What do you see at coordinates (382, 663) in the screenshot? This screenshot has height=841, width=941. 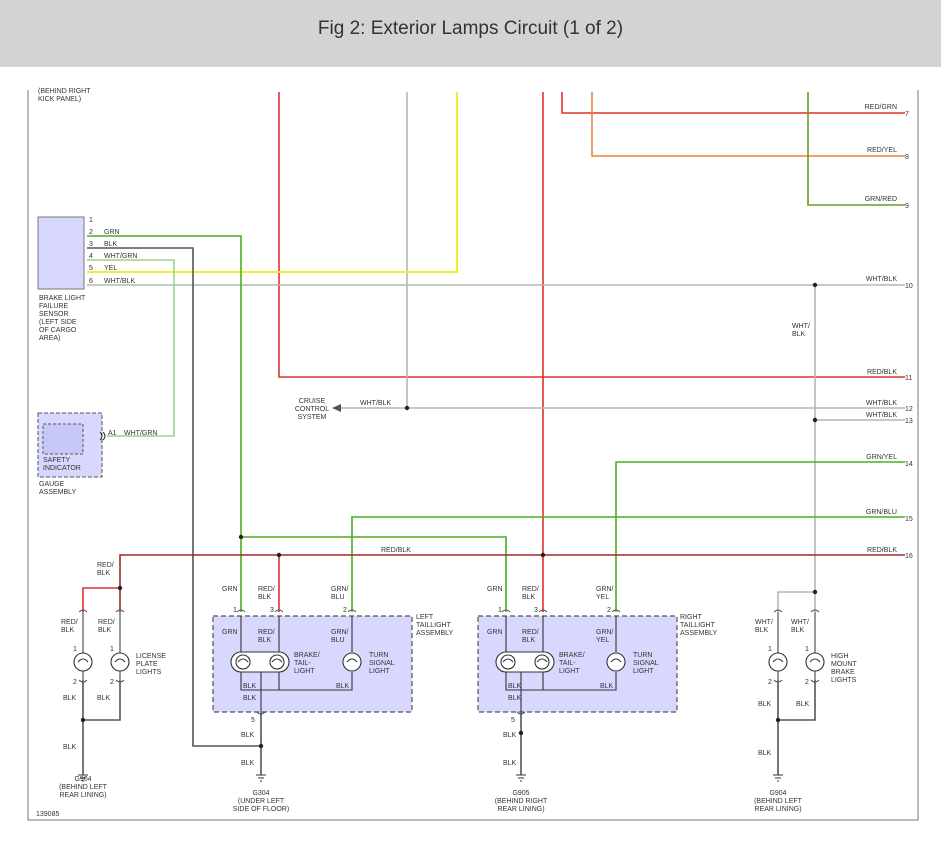 I see `label-line: SIGNAL` at bounding box center [382, 663].